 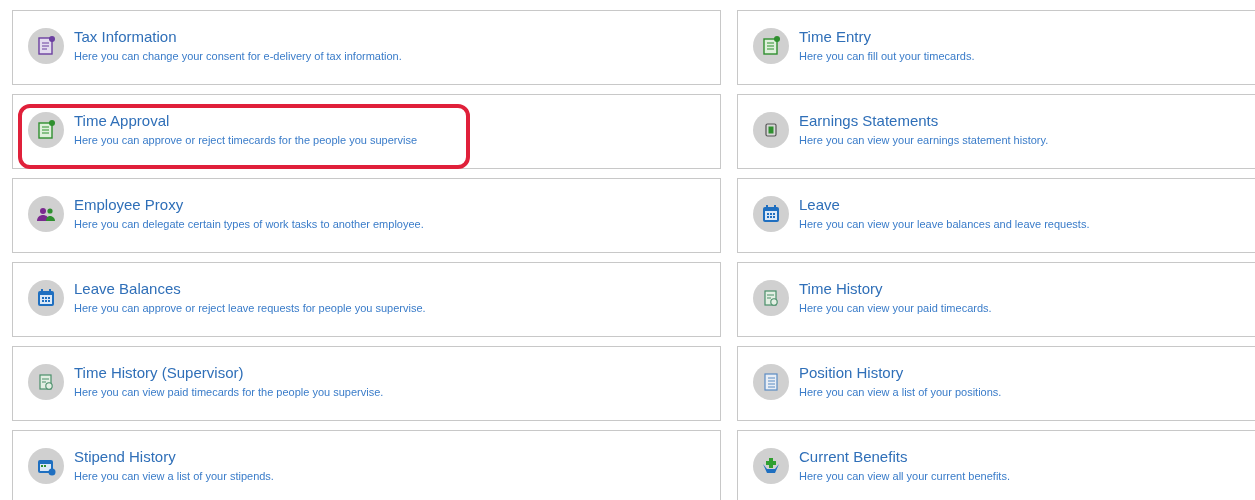 What do you see at coordinates (996, 215) in the screenshot?
I see `tile-card: Leave Here you can view your leave balances and leave requests.` at bounding box center [996, 215].